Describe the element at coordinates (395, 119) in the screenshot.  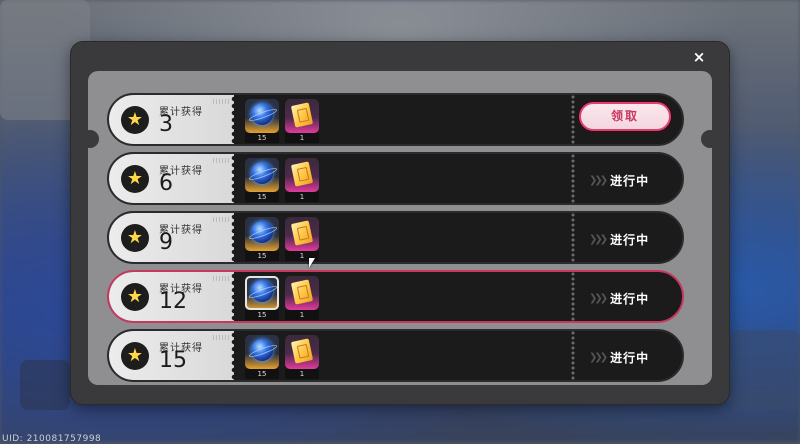
I see `reward-row: ★ 累计获得 3 15 1 领取` at that location.